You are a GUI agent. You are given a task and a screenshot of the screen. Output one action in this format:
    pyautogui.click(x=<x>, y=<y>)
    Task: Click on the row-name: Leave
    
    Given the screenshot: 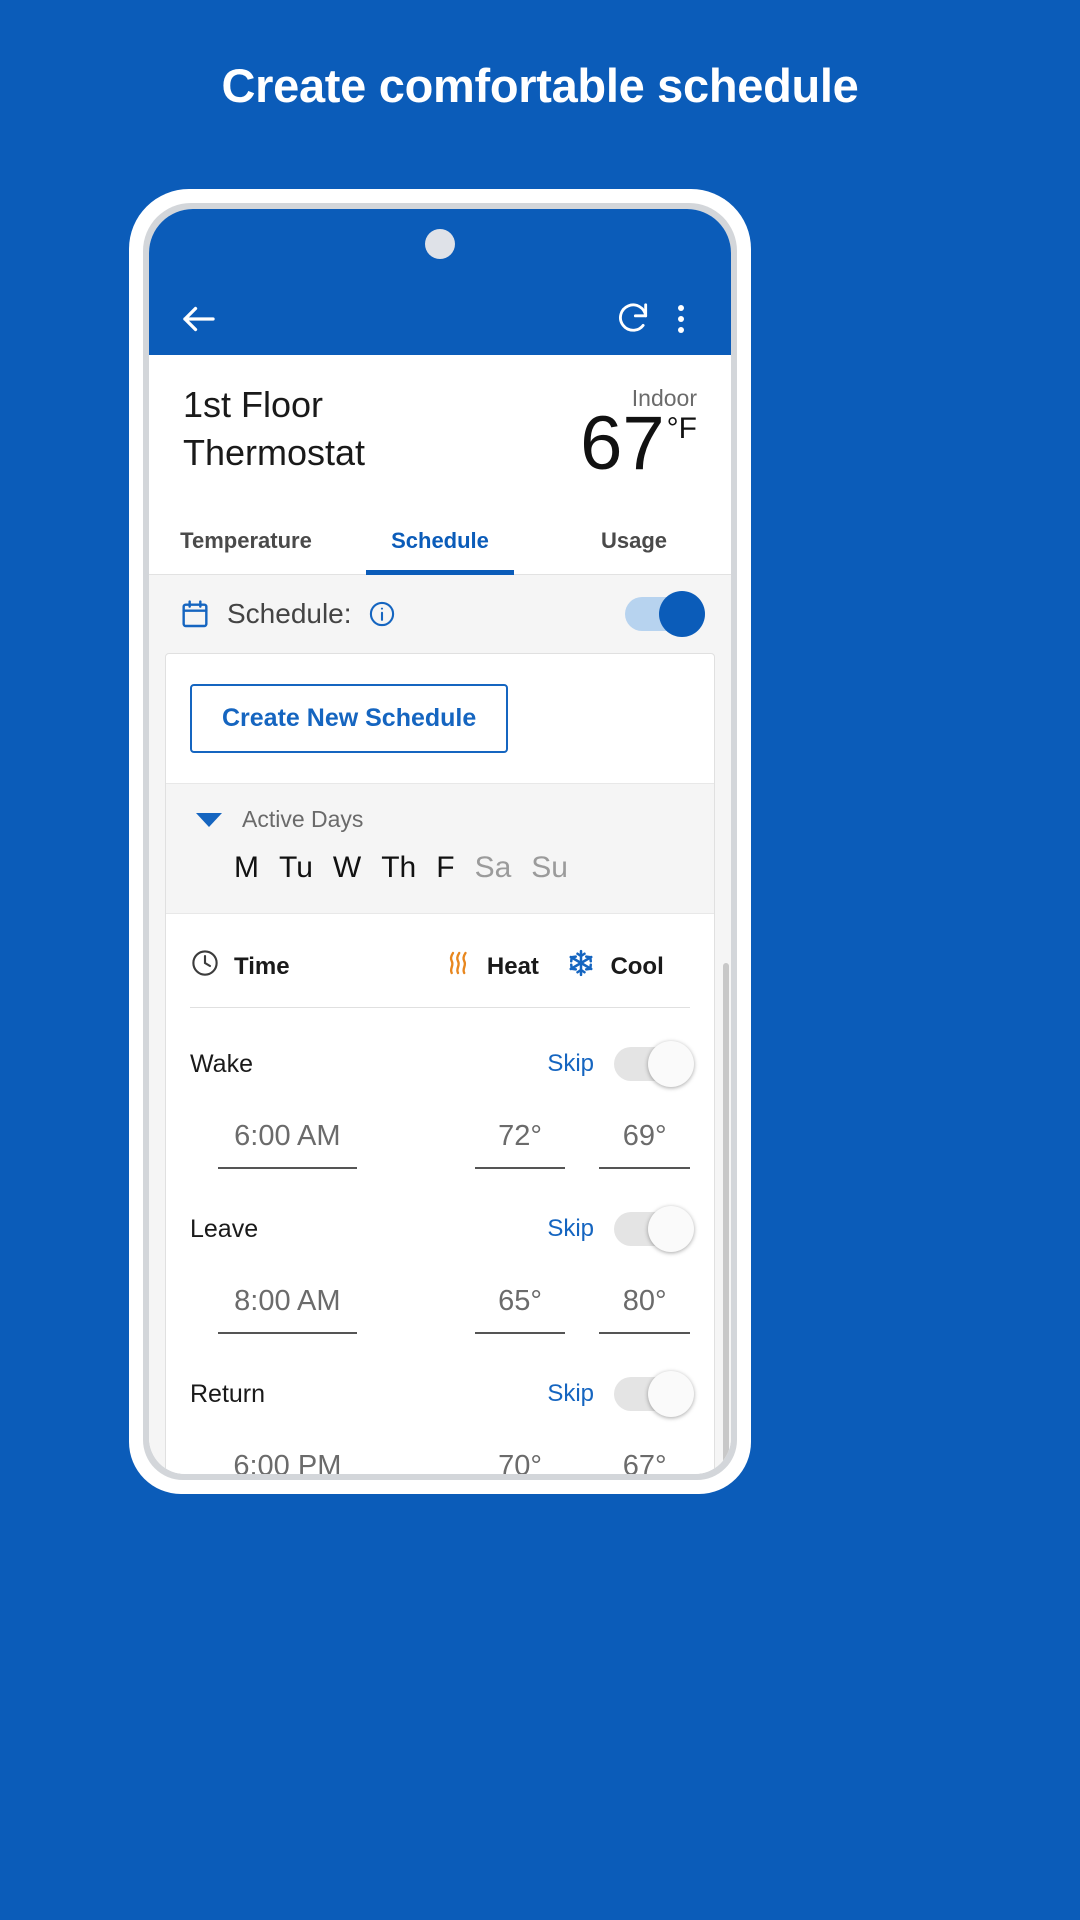 What is the action you would take?
    pyautogui.click(x=224, y=1228)
    